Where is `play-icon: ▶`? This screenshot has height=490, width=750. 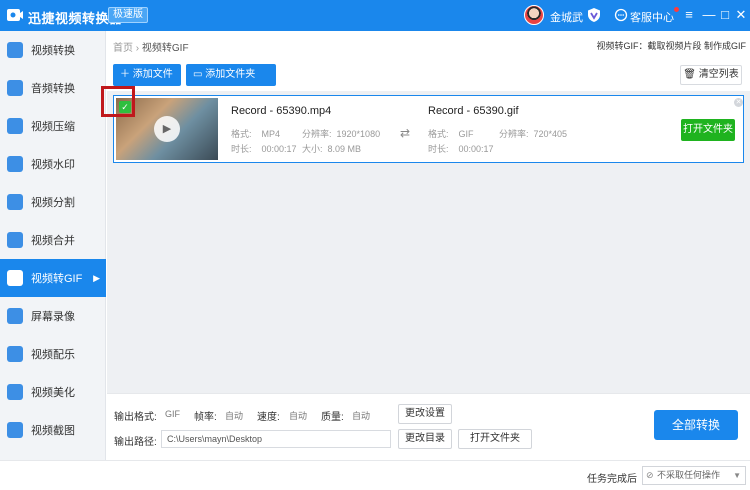 play-icon: ▶ is located at coordinates (167, 129).